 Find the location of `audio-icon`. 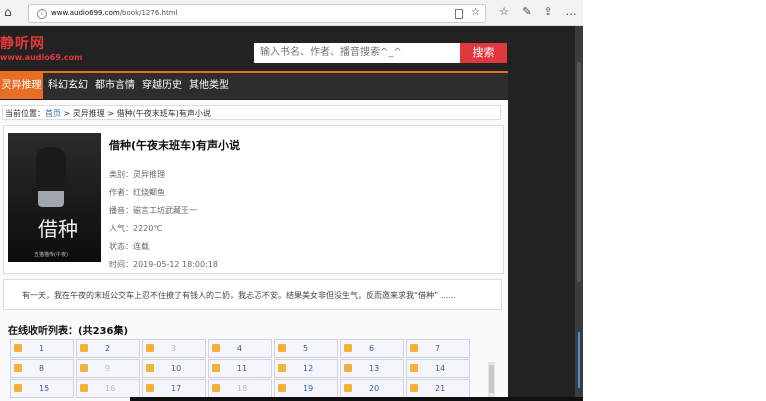

audio-icon is located at coordinates (579, 360).